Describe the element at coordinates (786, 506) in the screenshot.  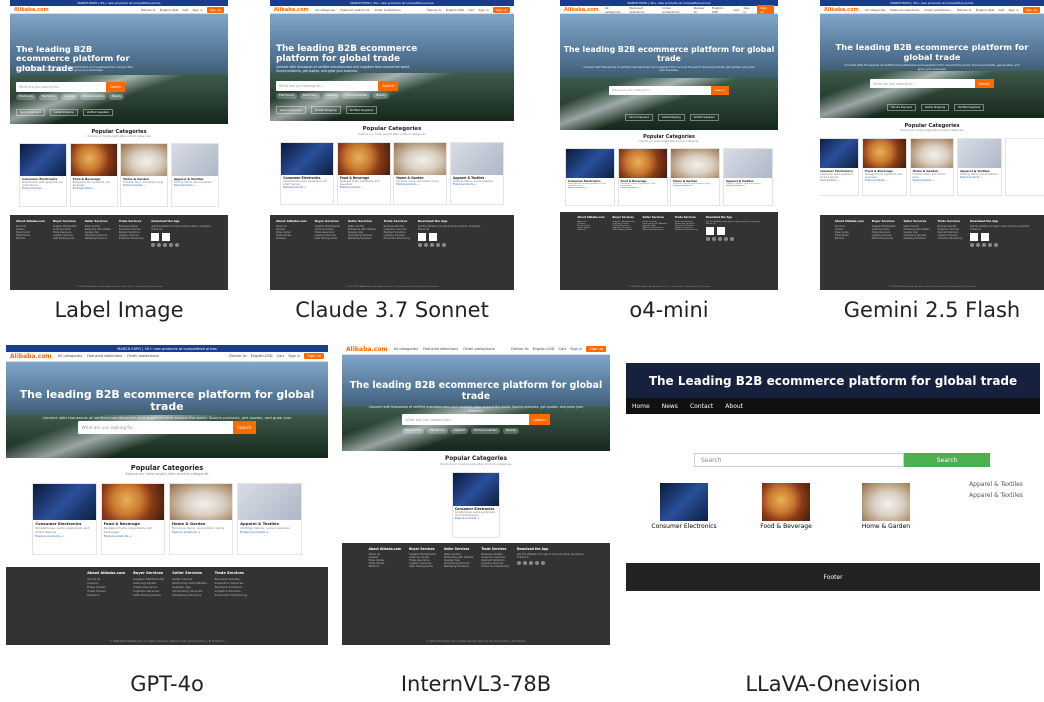
I see `llava-cat-food: Food & Beverage` at that location.